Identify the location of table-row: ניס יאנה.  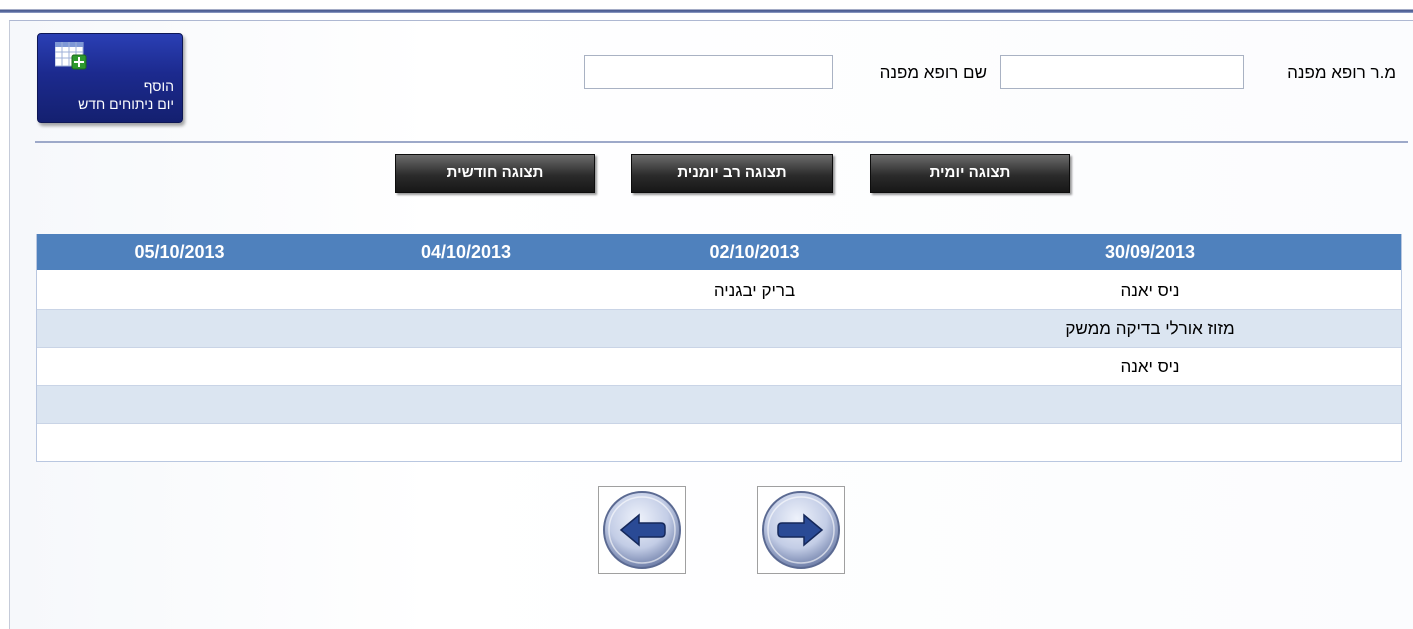
(719, 367).